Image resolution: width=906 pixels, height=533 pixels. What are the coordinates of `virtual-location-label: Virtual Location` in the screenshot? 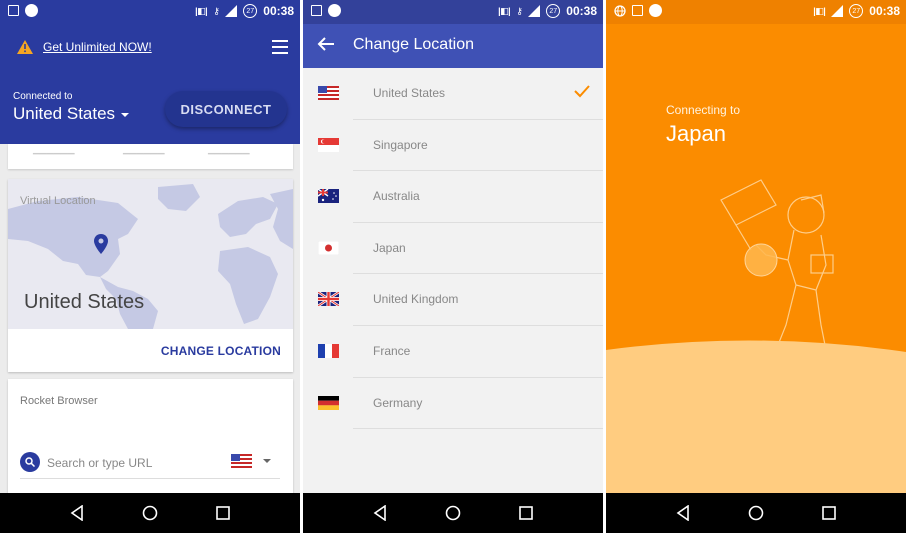 It's located at (58, 201).